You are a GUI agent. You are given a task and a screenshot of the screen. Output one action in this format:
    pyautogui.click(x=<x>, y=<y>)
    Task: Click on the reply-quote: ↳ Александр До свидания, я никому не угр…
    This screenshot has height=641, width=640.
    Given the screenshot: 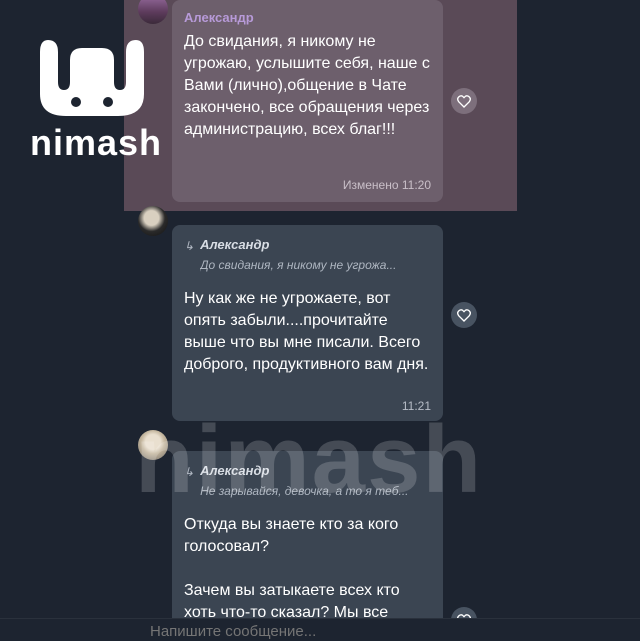 What is the action you would take?
    pyautogui.click(x=307, y=254)
    